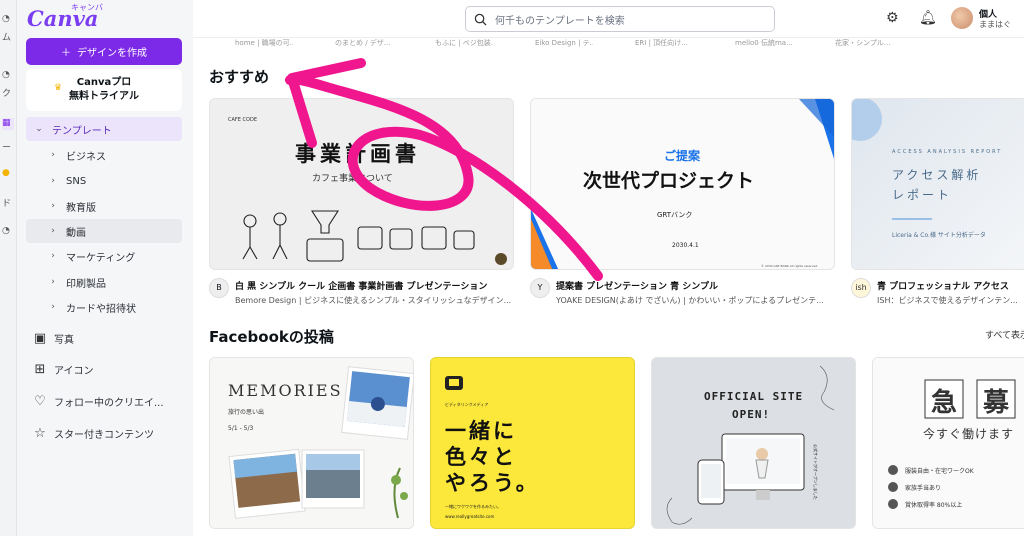 This screenshot has height=536, width=1024. What do you see at coordinates (104, 338) in the screenshot?
I see `sidebar-item-photos: ▣ 写真` at bounding box center [104, 338].